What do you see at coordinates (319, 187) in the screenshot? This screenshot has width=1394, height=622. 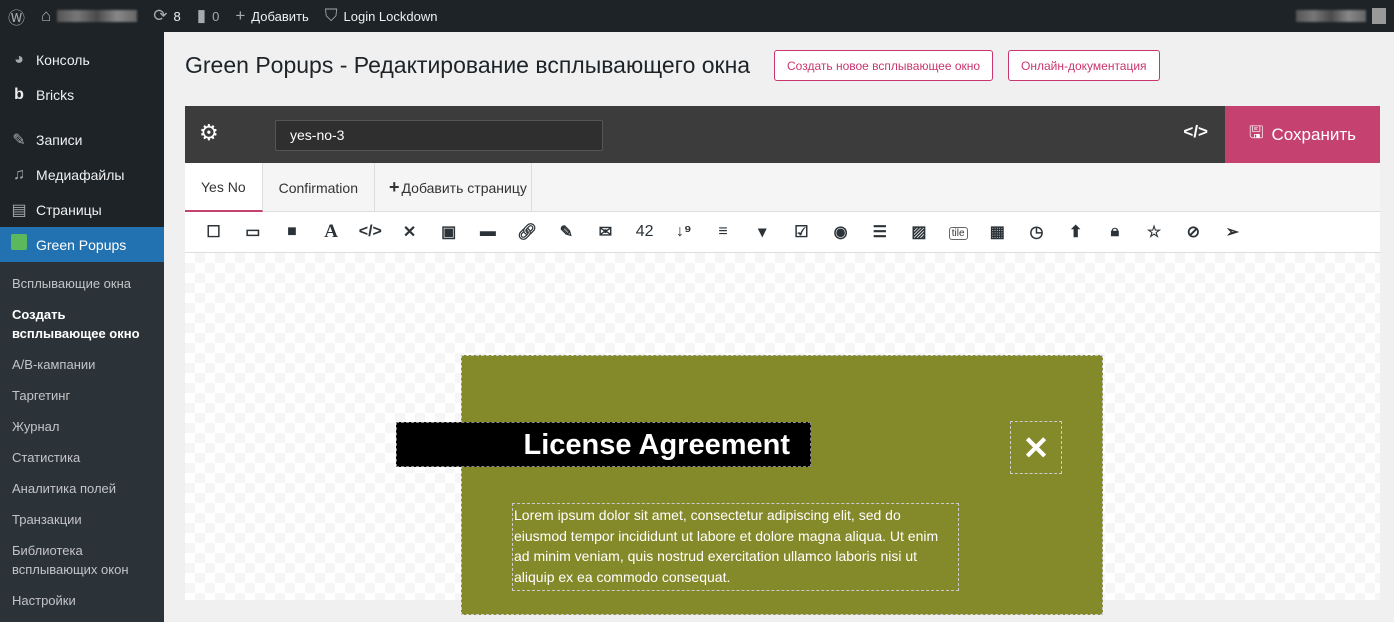 I see `tab-confirmation: Confirmation` at bounding box center [319, 187].